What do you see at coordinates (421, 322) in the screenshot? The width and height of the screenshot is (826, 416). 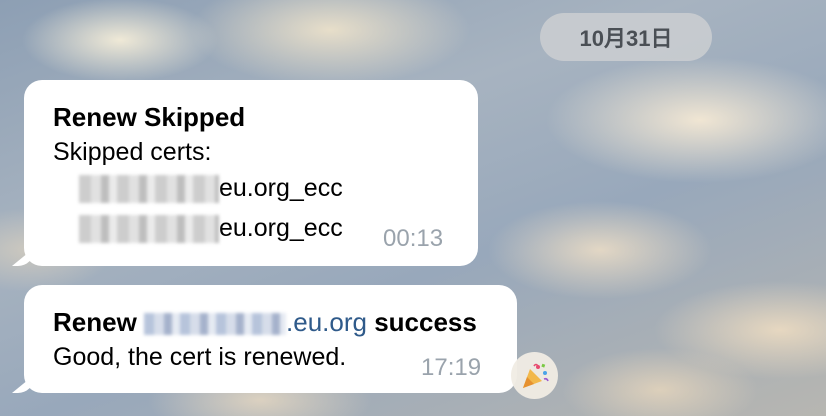 I see `title-suffix: success` at bounding box center [421, 322].